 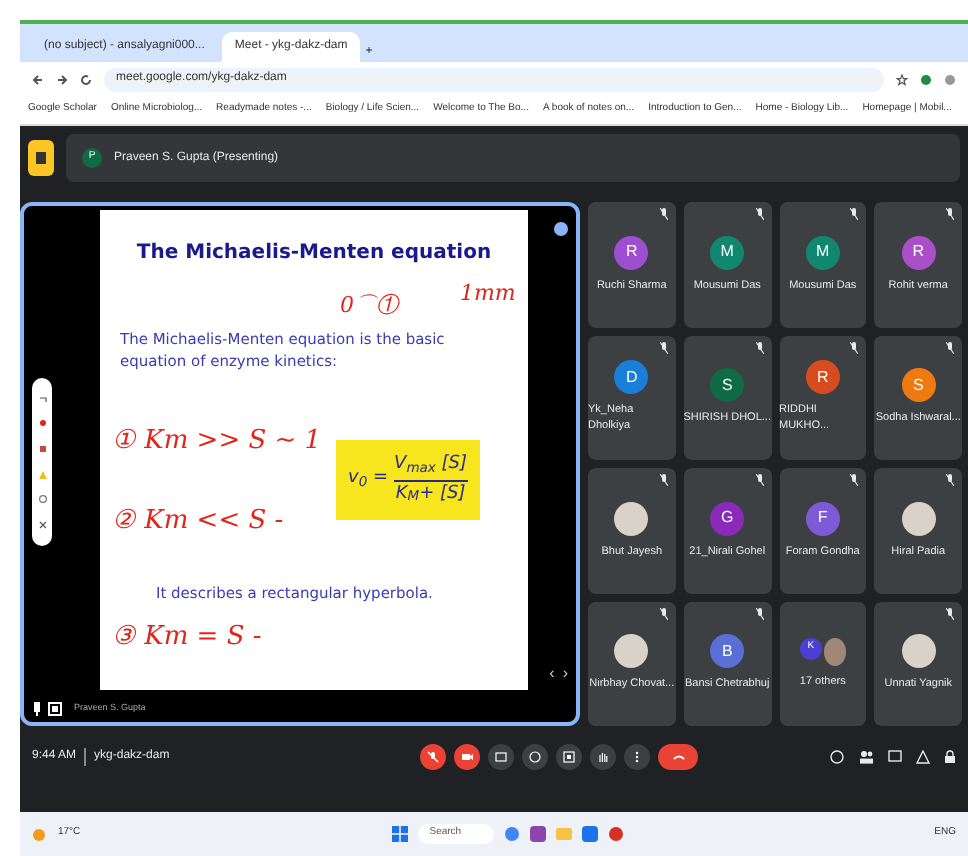 I want to click on avatar: D, so click(x=631, y=377).